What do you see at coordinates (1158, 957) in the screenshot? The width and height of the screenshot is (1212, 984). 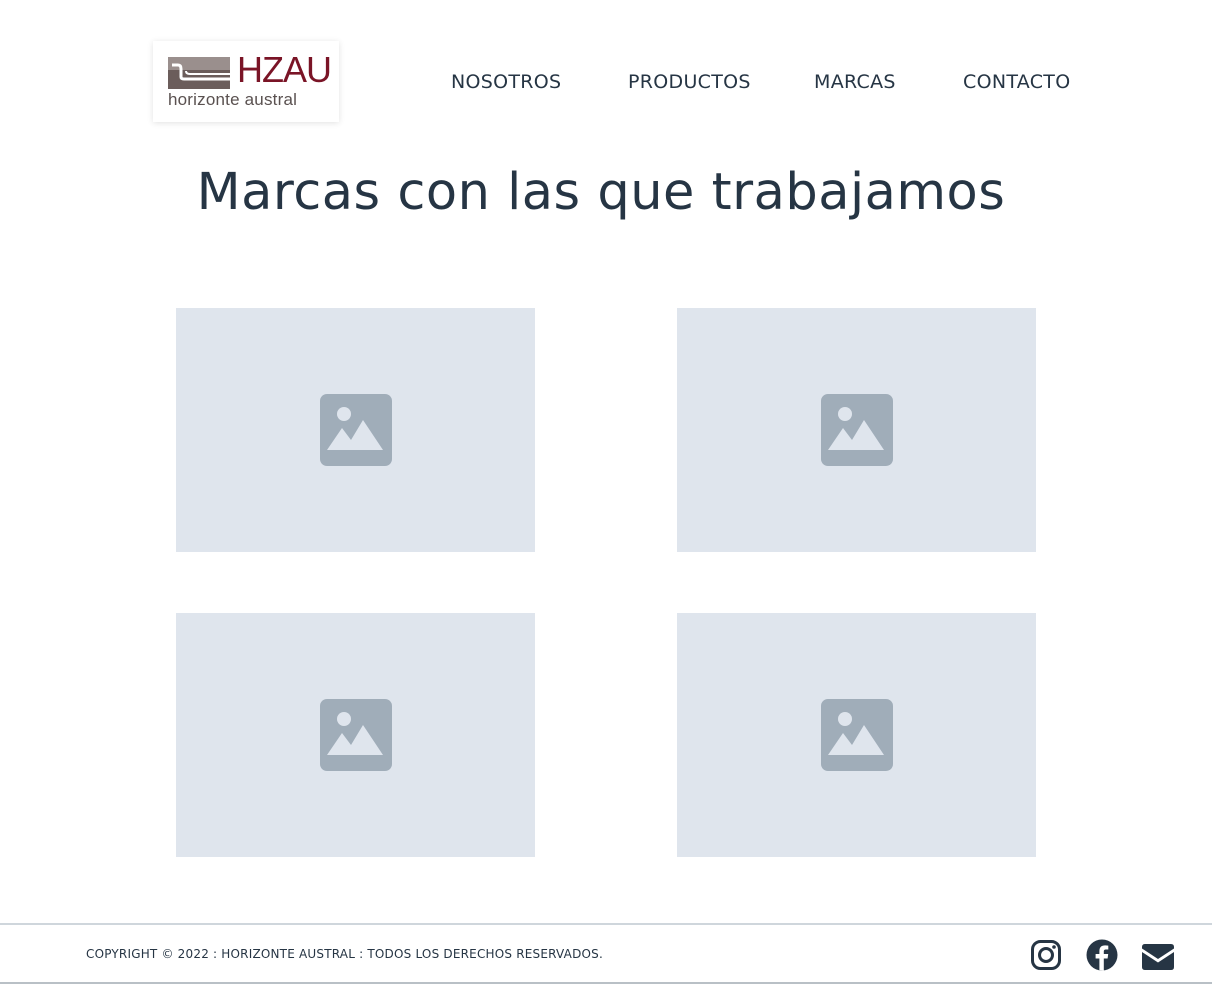 I see `email-icon` at bounding box center [1158, 957].